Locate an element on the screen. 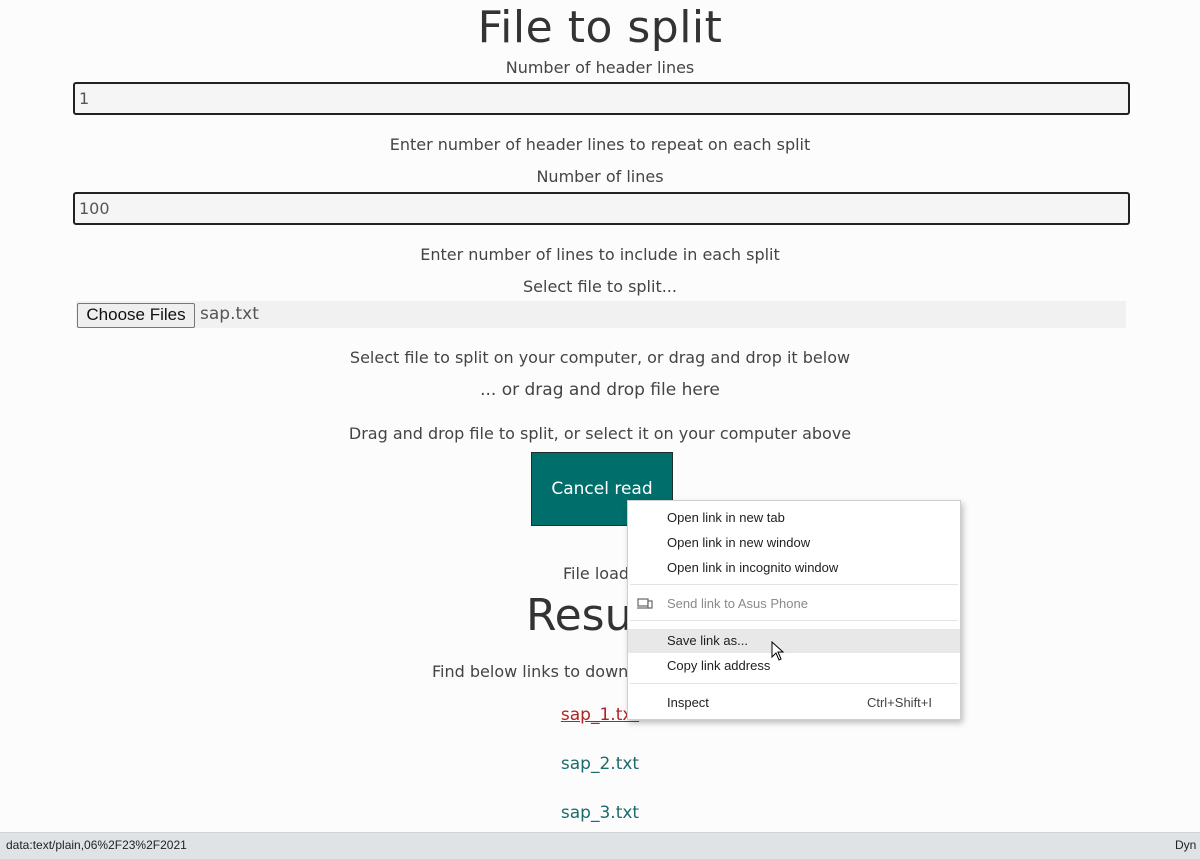 Image resolution: width=1200 pixels, height=859 pixels. menu-item-open-incognito: Open link in incognito window is located at coordinates (794, 568).